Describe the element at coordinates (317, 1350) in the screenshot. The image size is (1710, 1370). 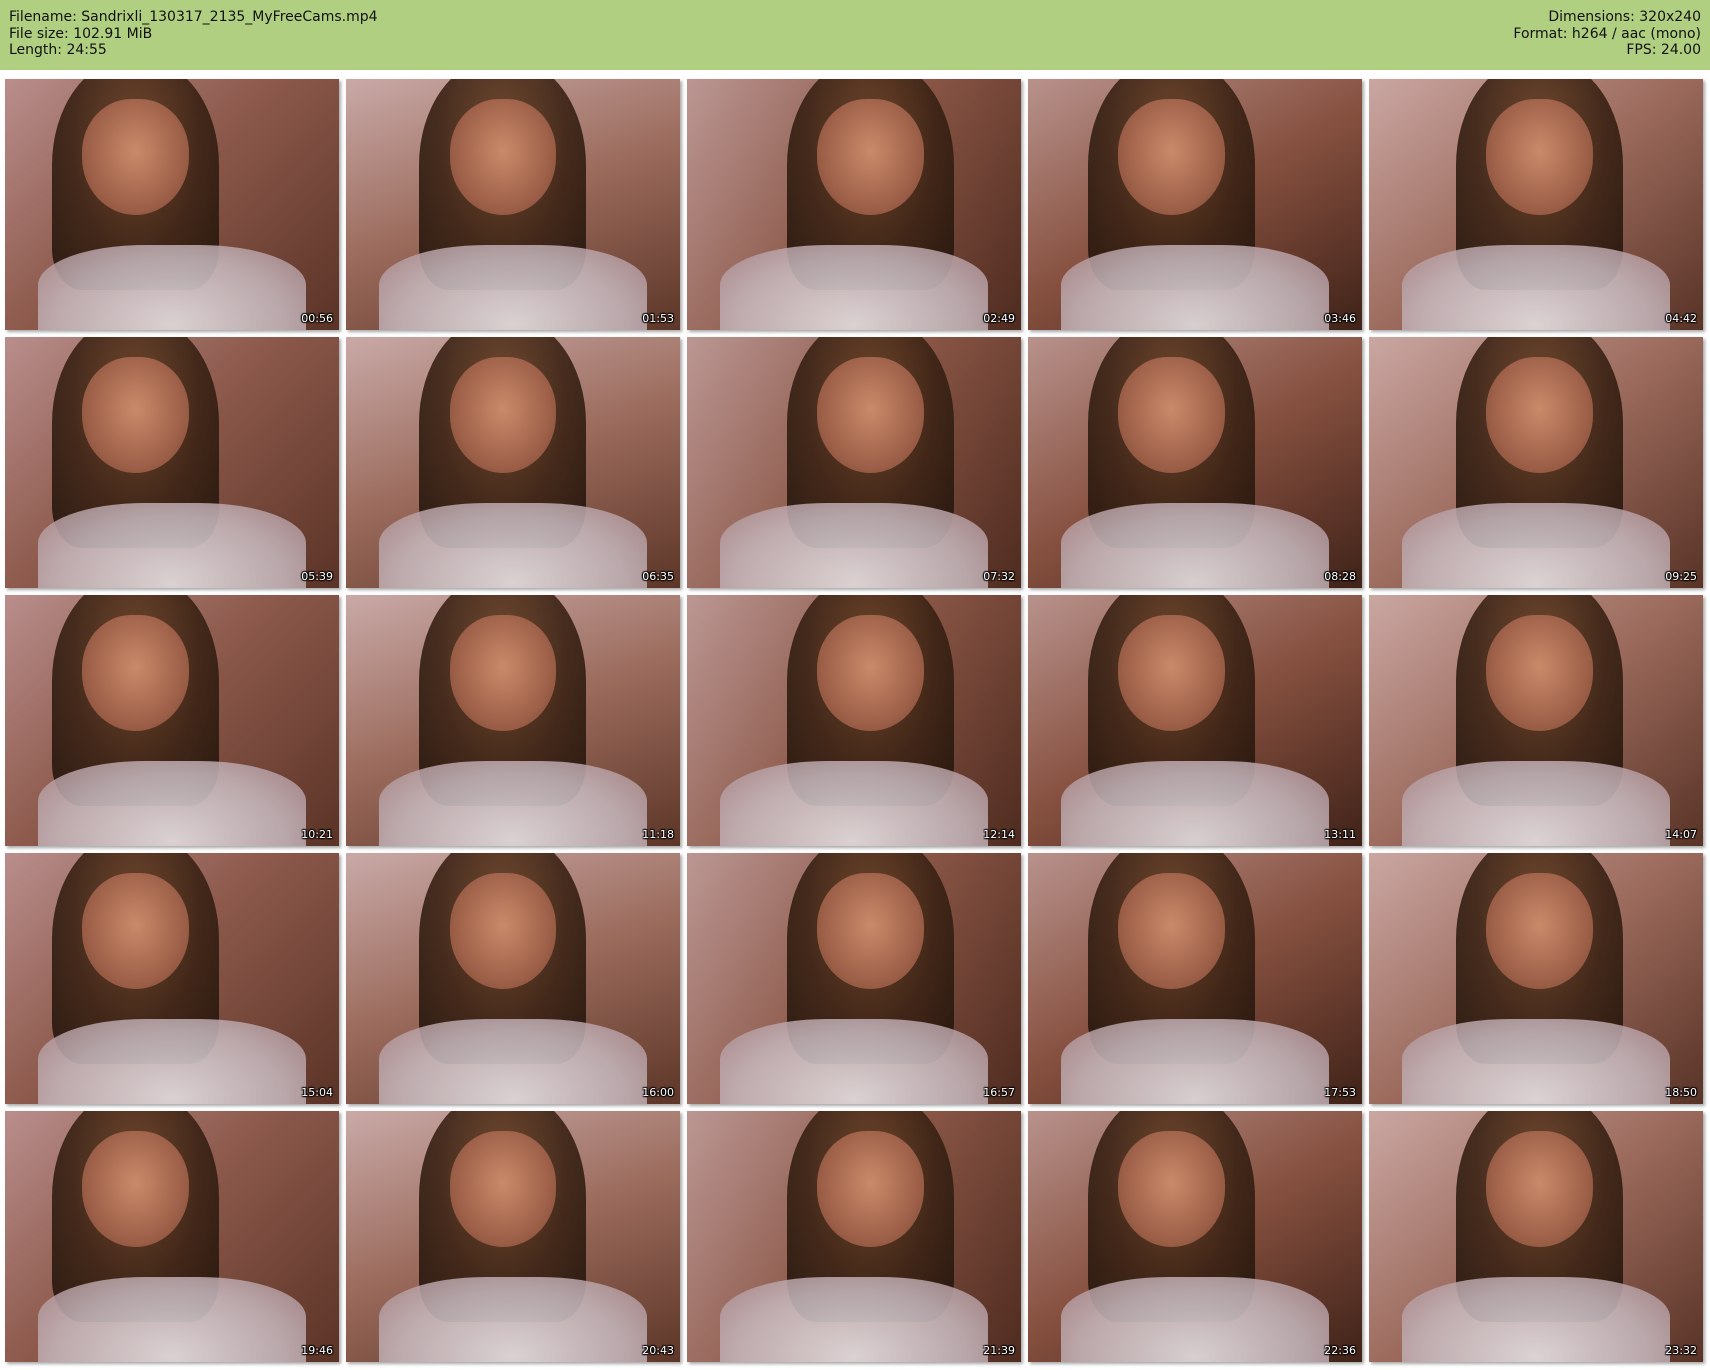
I see `timestamp-label: 19:46` at that location.